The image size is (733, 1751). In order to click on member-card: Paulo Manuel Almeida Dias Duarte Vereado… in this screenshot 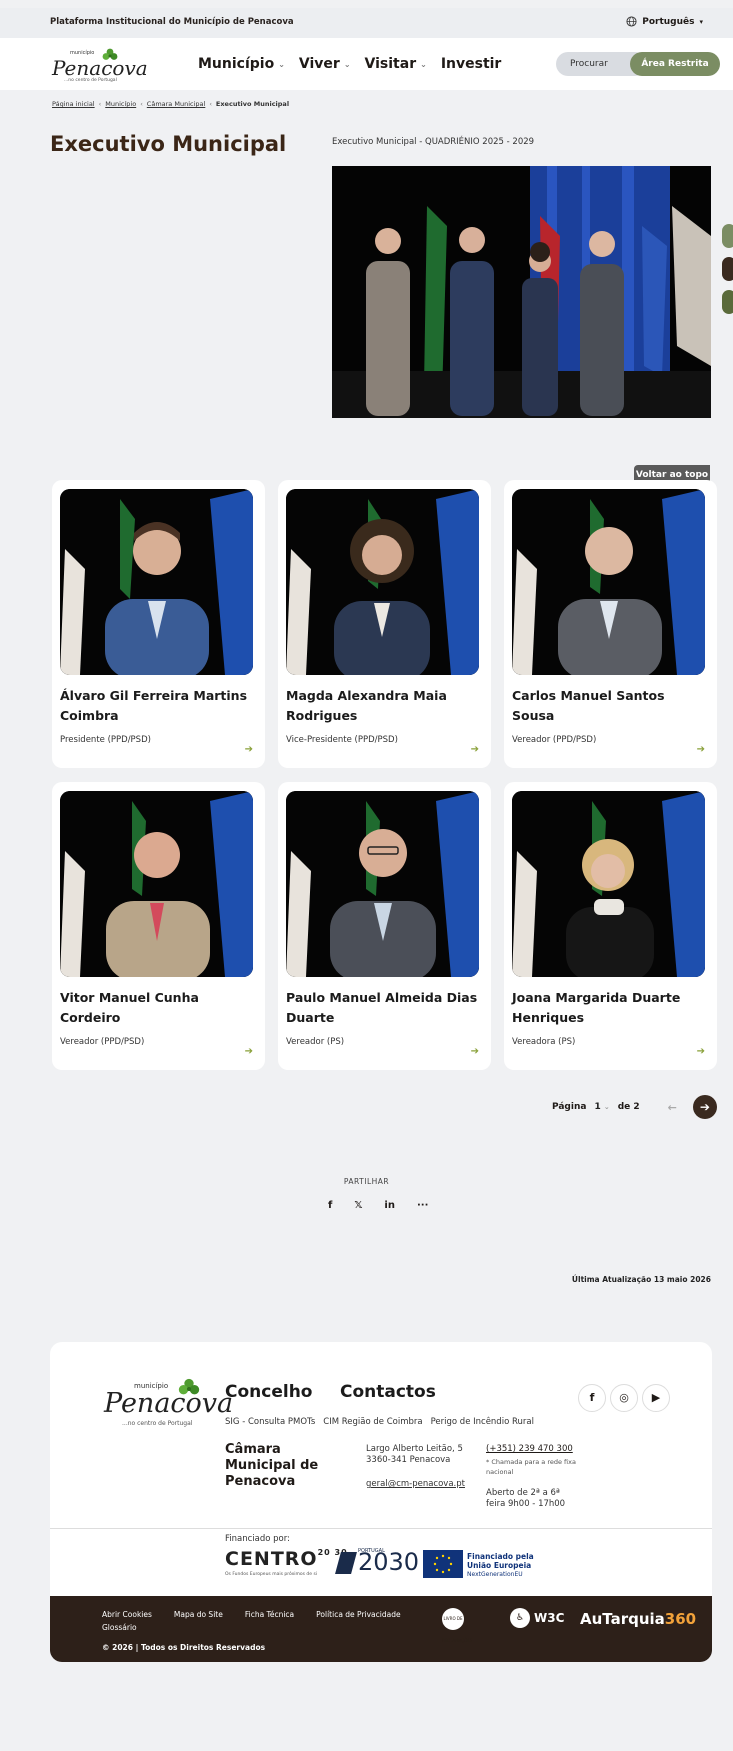, I will do `click(384, 926)`.